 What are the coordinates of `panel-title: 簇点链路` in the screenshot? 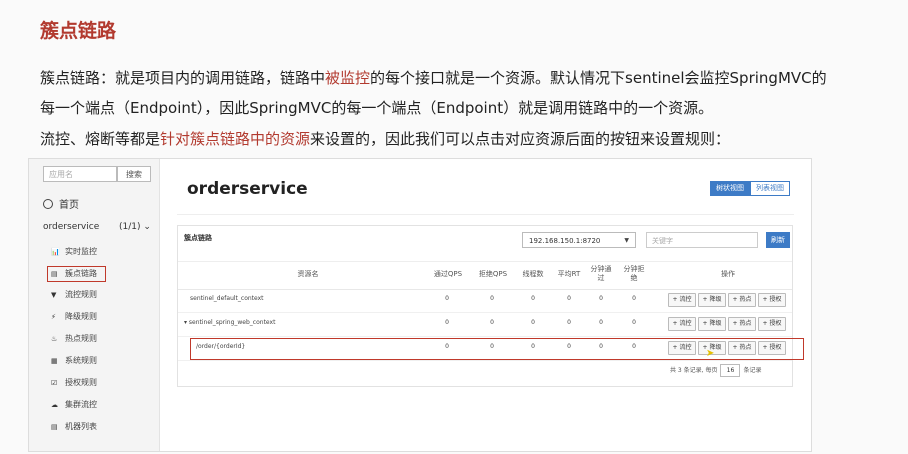 It's located at (198, 238).